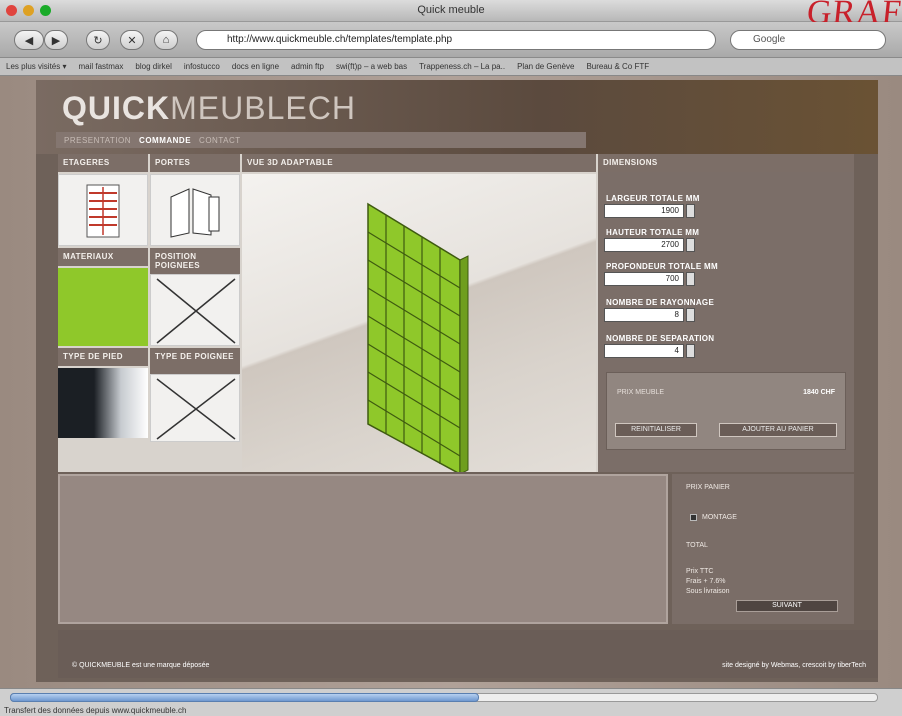 This screenshot has width=902, height=716. Describe the element at coordinates (644, 315) in the screenshot. I see `rayonnage-input: 8` at that location.